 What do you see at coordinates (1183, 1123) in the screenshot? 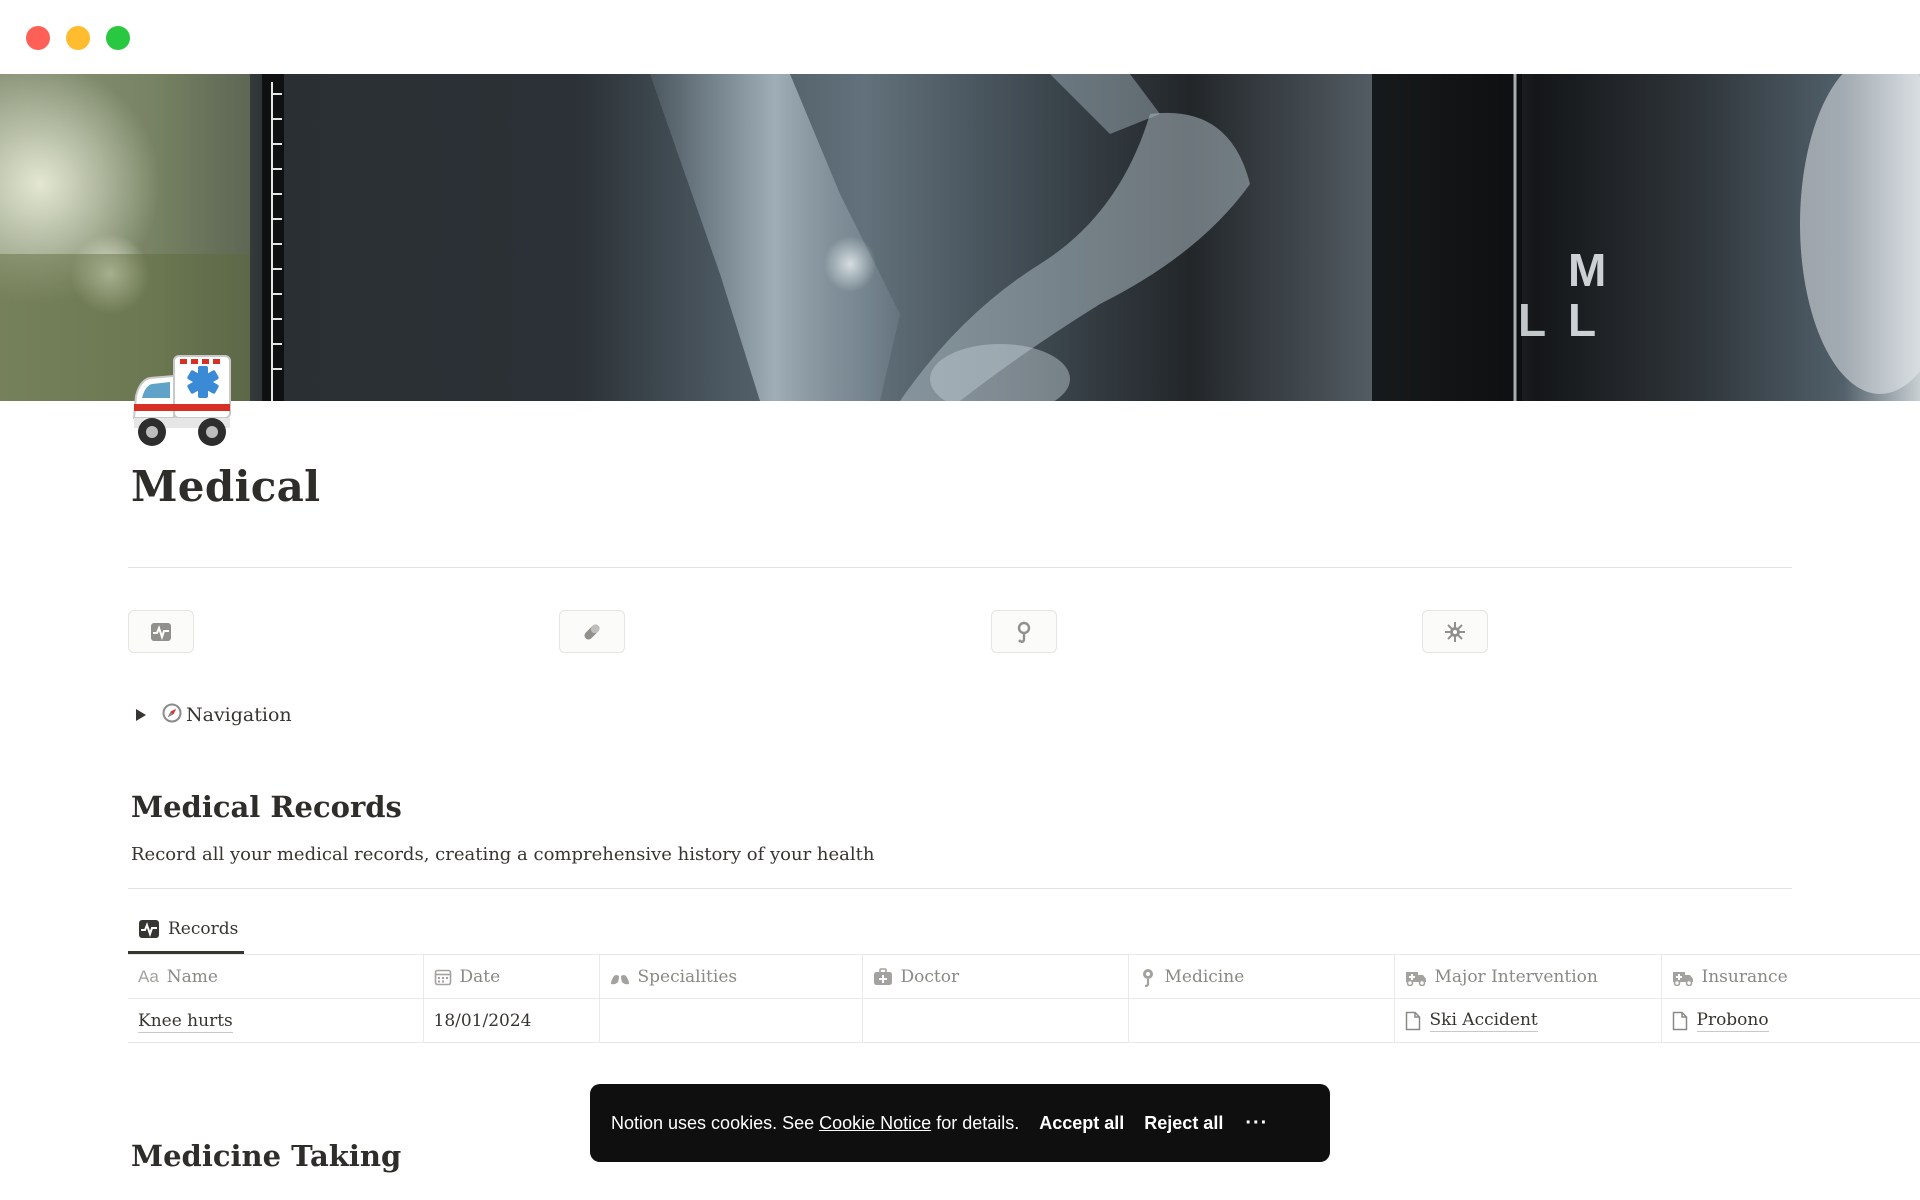
I see `reject-all-button: Reject all` at bounding box center [1183, 1123].